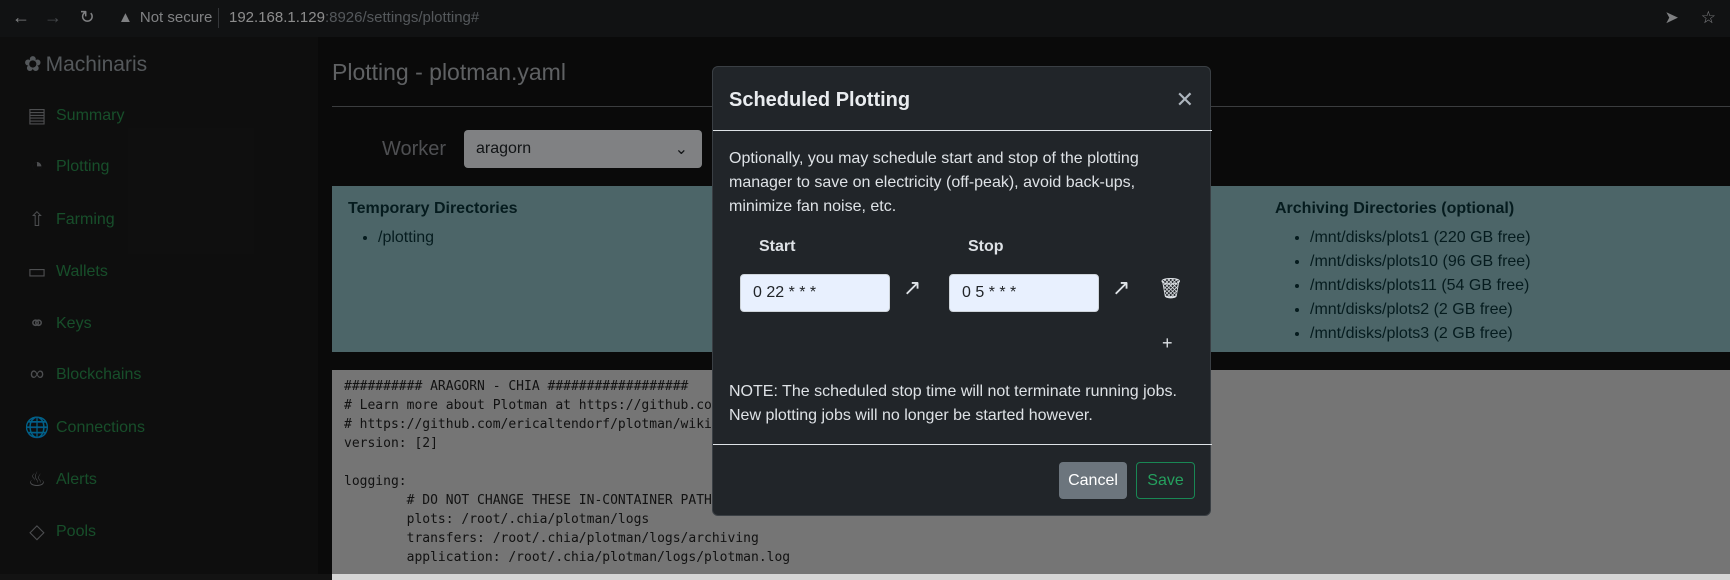 The height and width of the screenshot is (580, 1730). What do you see at coordinates (1024, 293) in the screenshot?
I see `stop-cron-input: 0 5 * * *` at bounding box center [1024, 293].